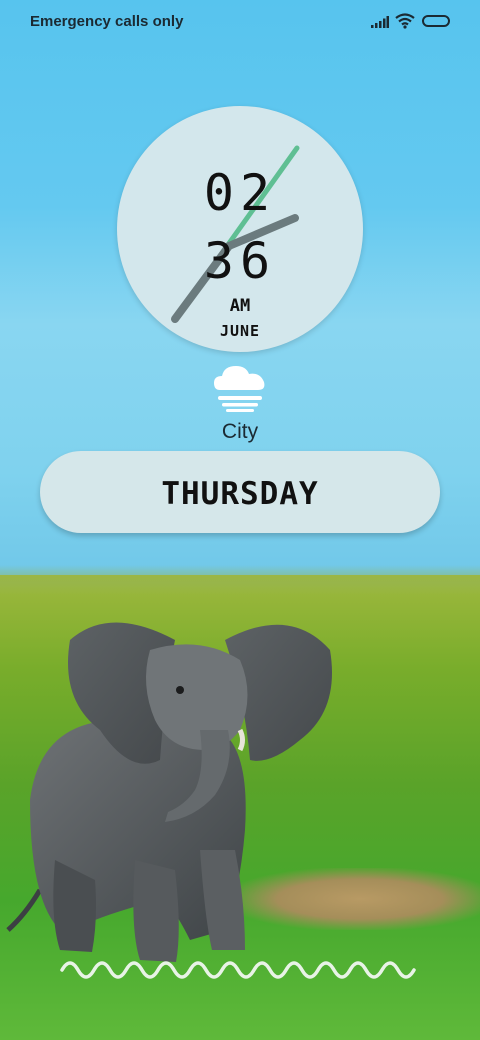 This screenshot has width=480, height=1040. Describe the element at coordinates (240, 387) in the screenshot. I see `cloud-fog-icon` at that location.